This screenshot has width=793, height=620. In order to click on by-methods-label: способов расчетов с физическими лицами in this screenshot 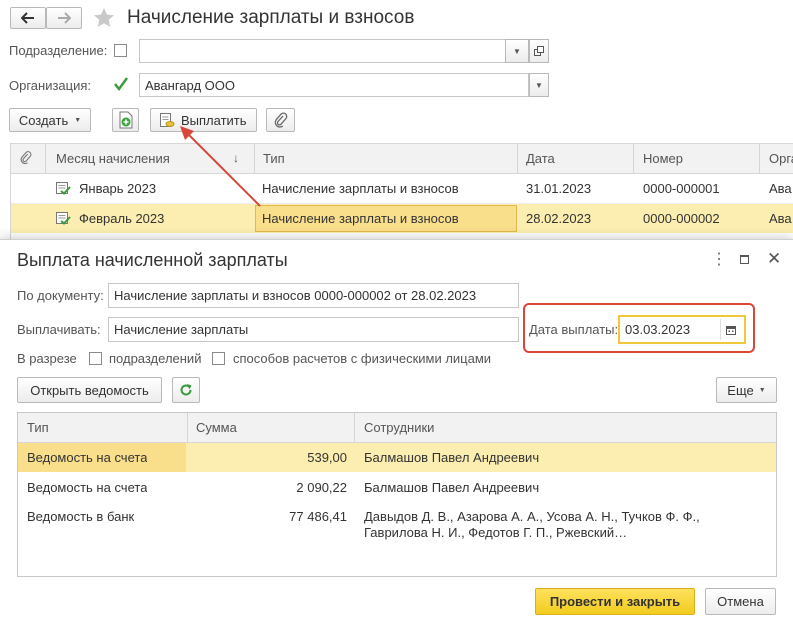, I will do `click(362, 358)`.